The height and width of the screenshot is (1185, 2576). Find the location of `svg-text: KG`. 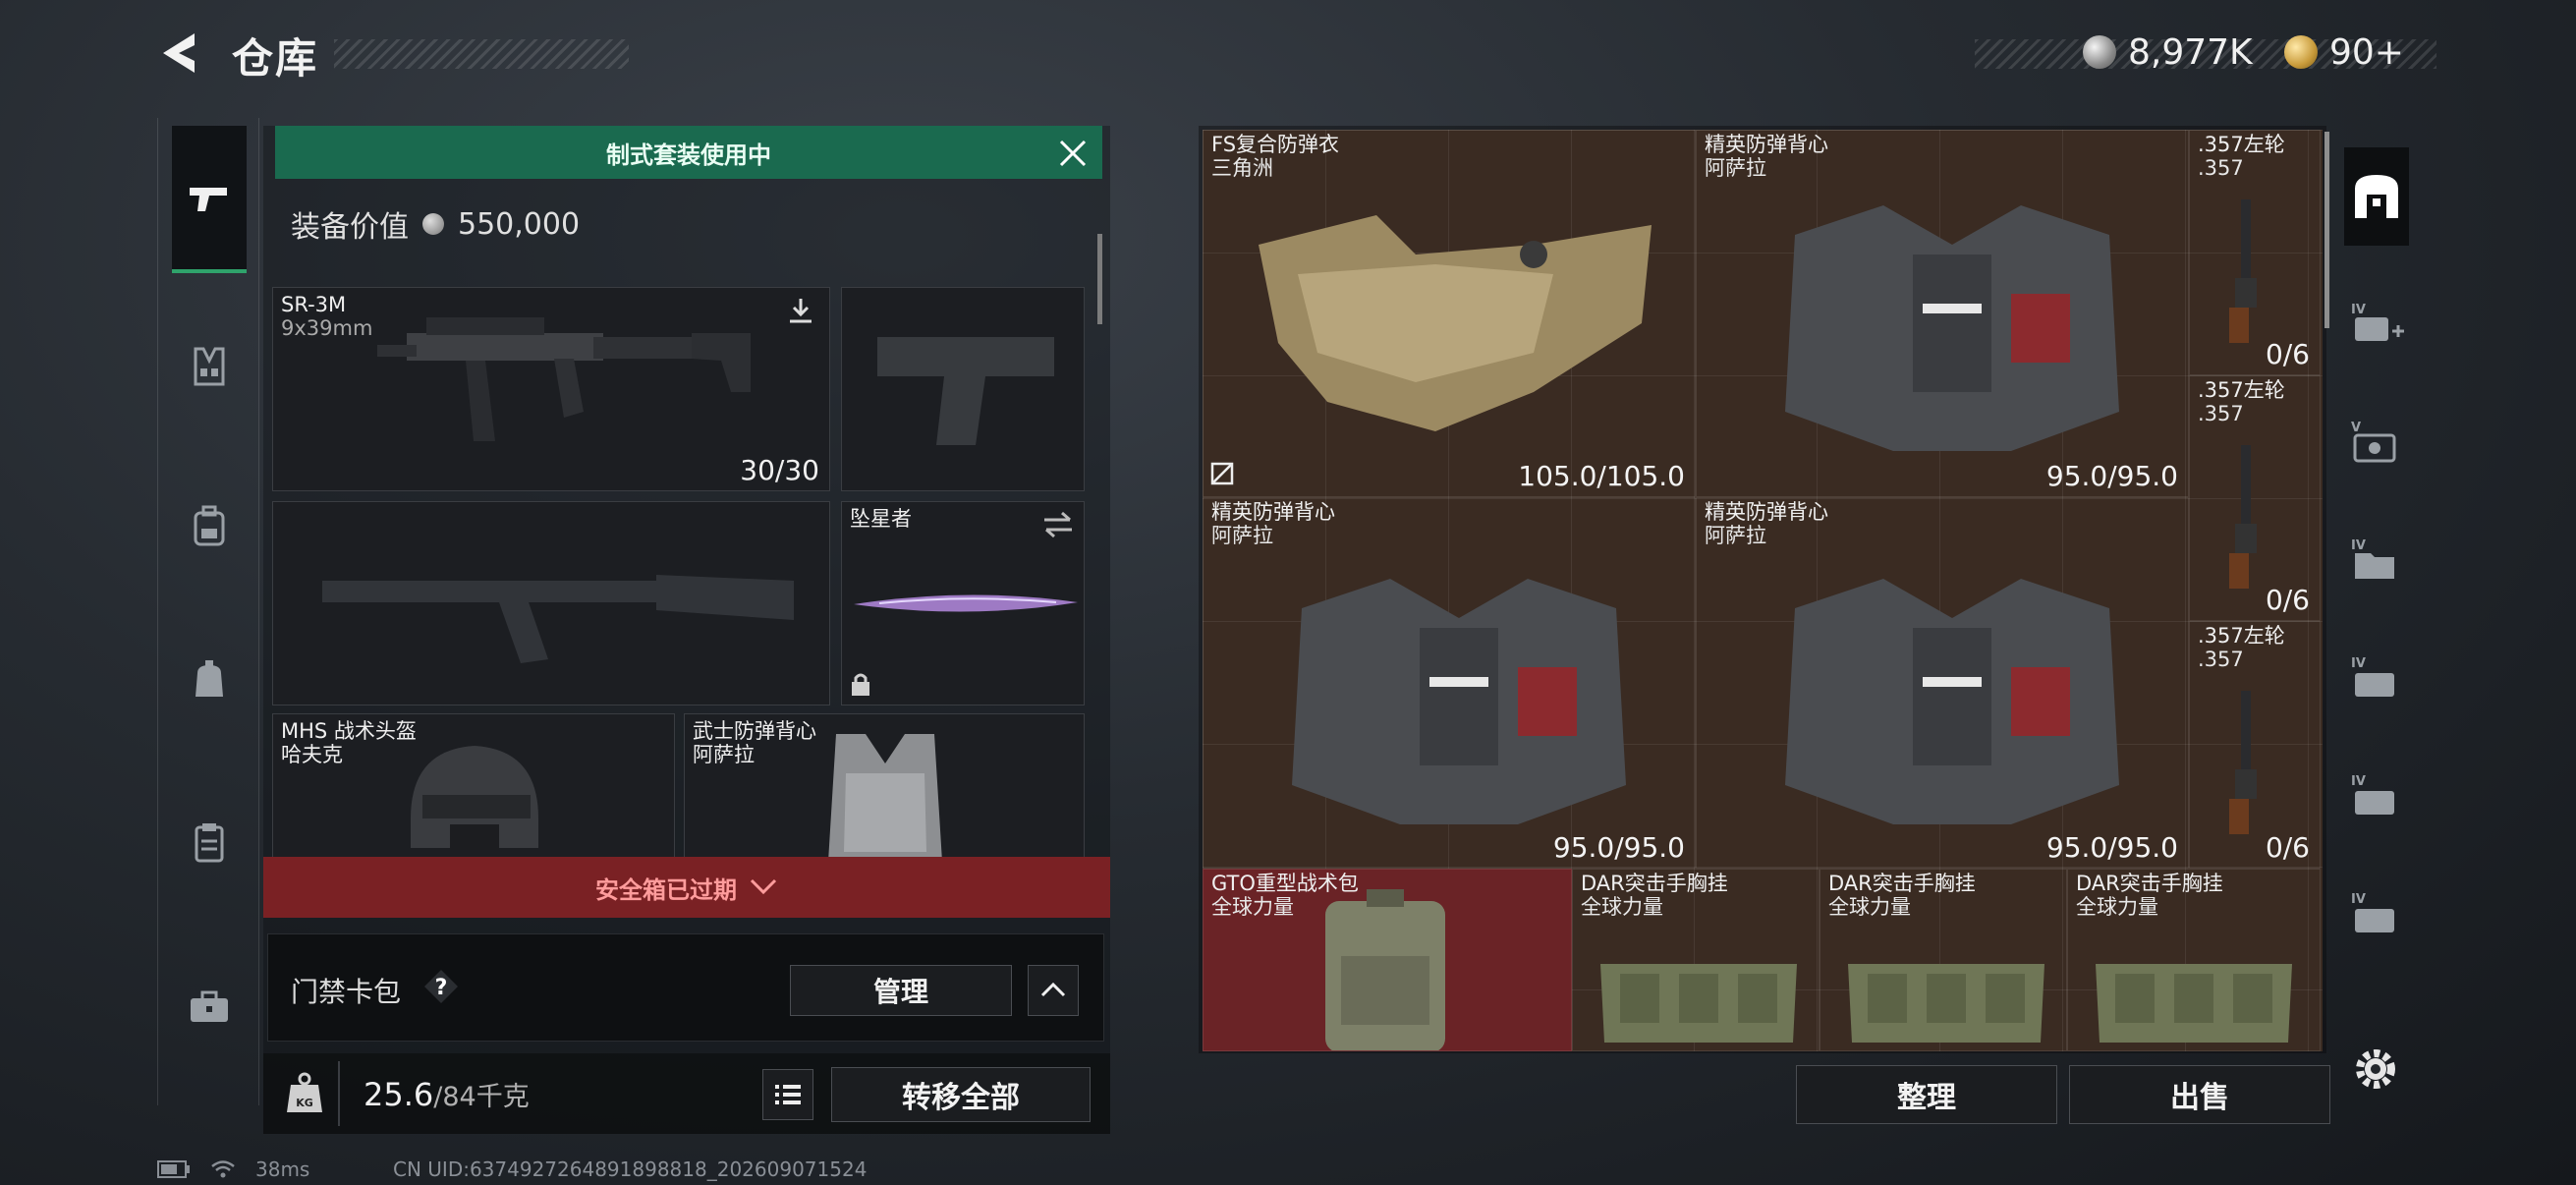

svg-text: KG is located at coordinates (304, 1103).